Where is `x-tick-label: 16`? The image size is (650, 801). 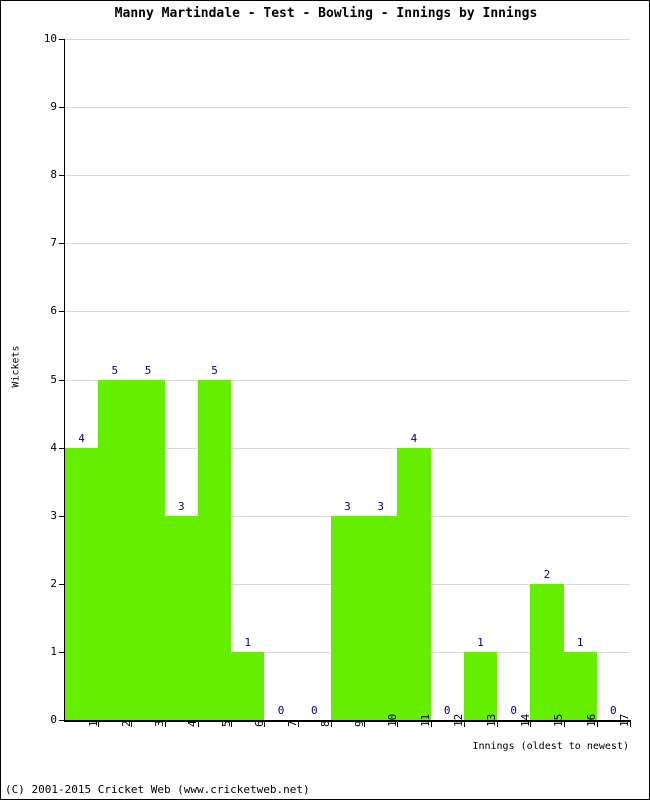
x-tick-label: 16 is located at coordinates (592, 720).